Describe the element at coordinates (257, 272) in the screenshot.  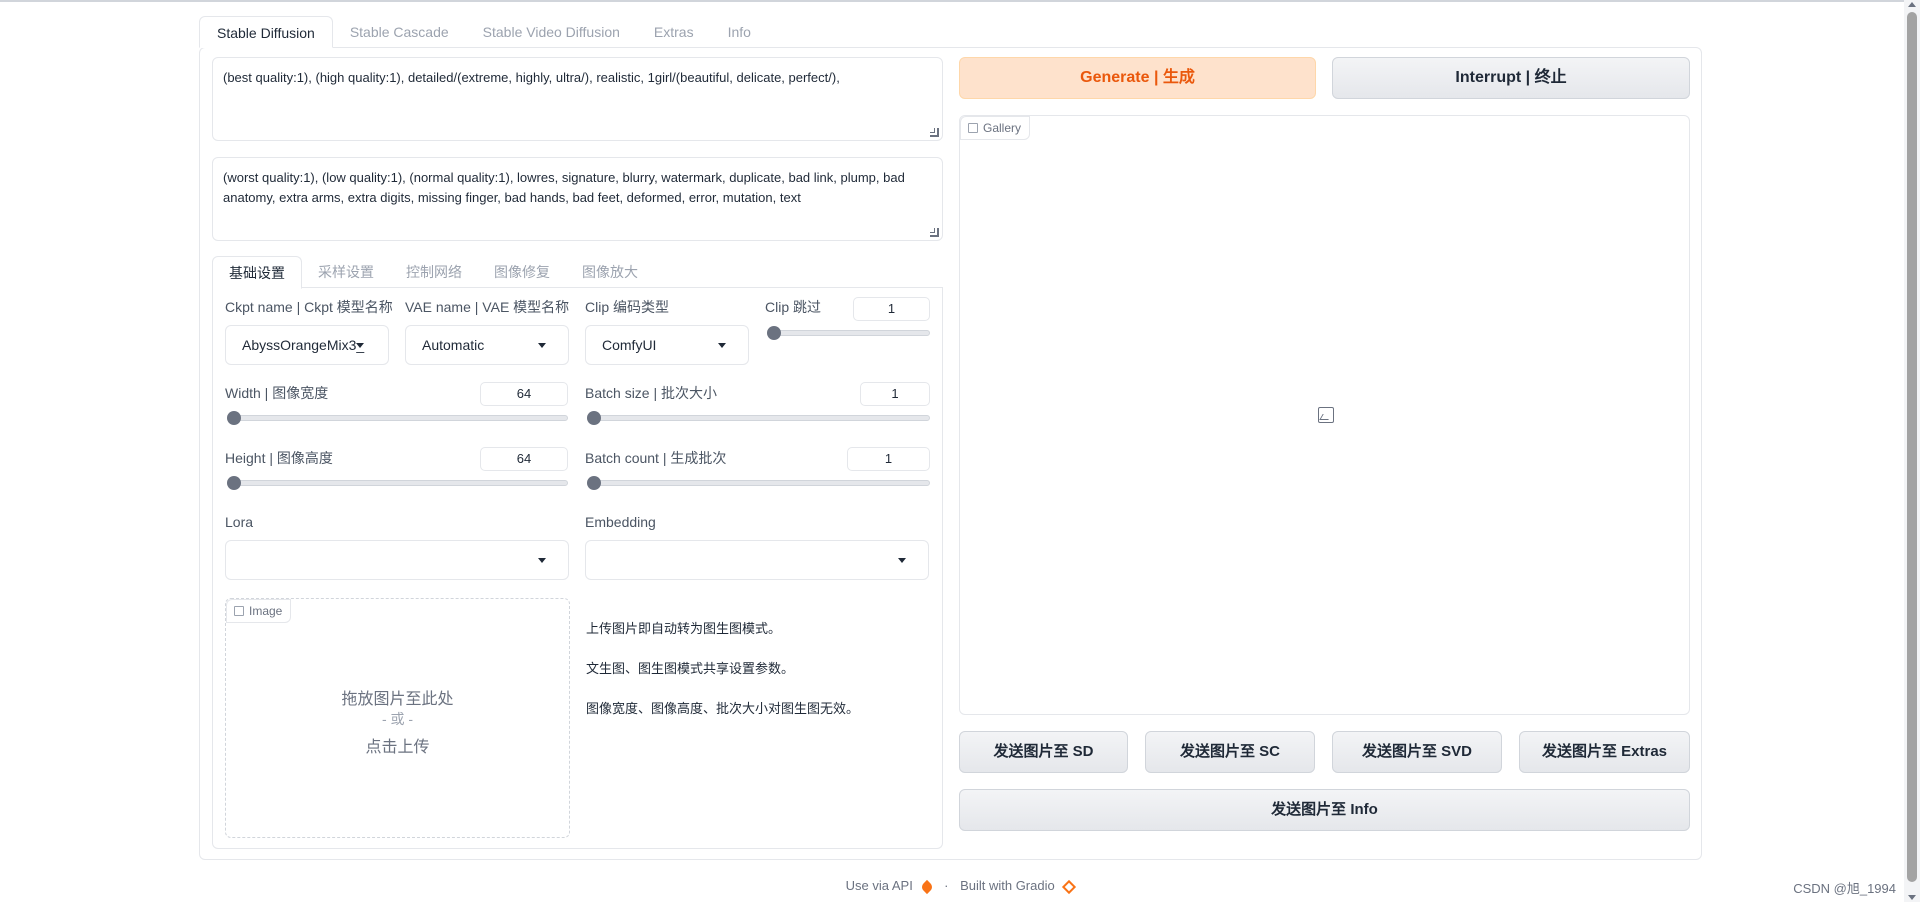
I see `subtab-basic-settings: 基础设置` at that location.